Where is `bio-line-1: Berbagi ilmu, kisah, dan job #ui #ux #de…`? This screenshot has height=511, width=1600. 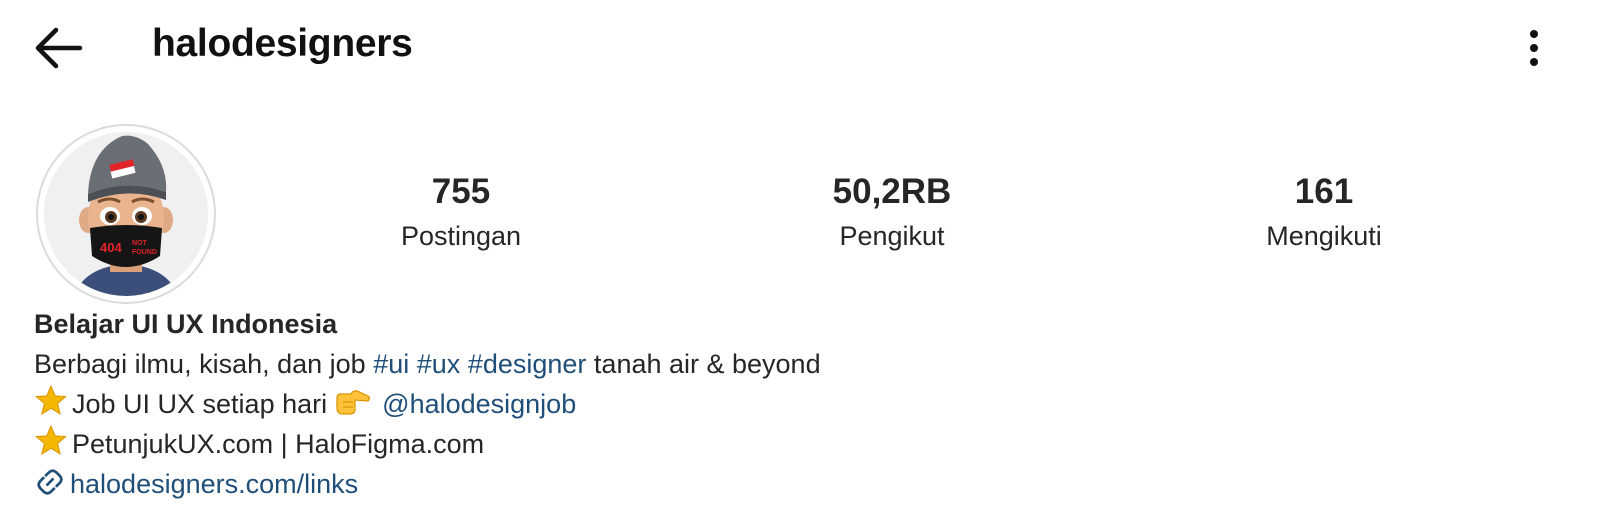
bio-line-1: Berbagi ilmu, kisah, dan job #ui #ux #de… is located at coordinates (427, 364).